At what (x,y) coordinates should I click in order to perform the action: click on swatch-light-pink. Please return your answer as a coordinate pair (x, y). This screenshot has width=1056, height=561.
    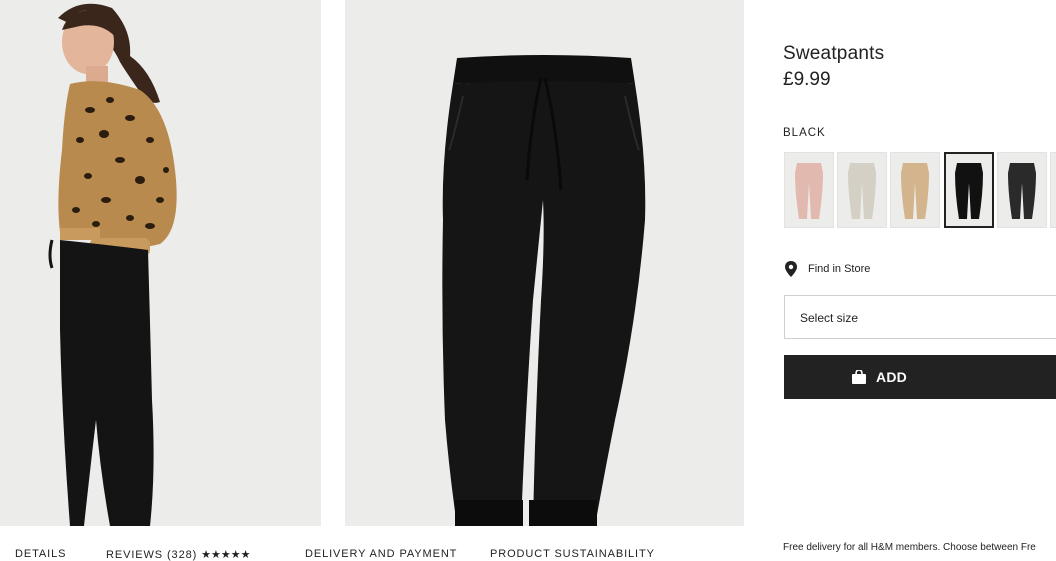
    Looking at the image, I should click on (809, 190).